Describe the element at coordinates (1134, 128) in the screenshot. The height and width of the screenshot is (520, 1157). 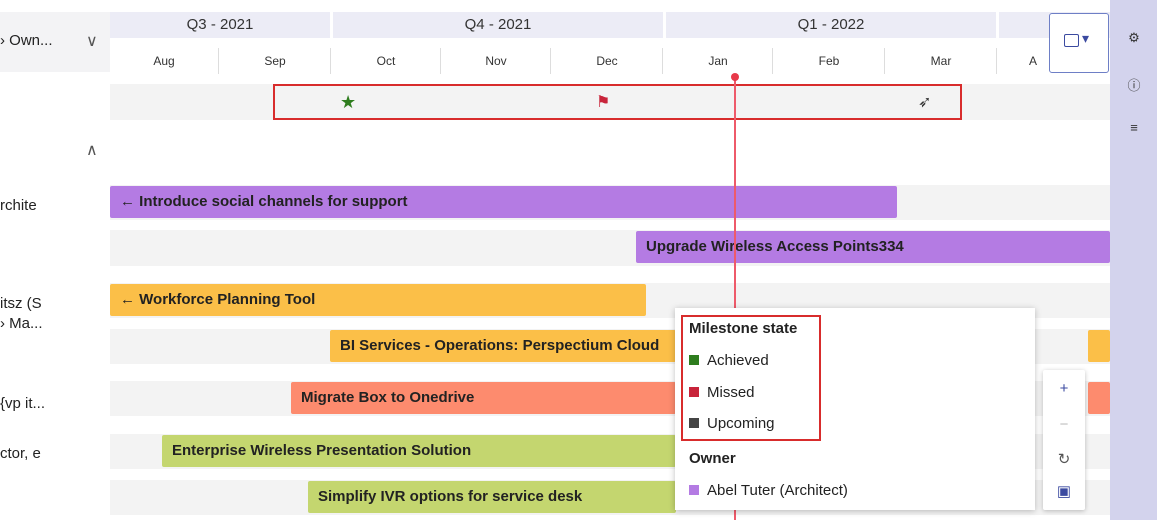
I see `list-icon: ≡` at that location.